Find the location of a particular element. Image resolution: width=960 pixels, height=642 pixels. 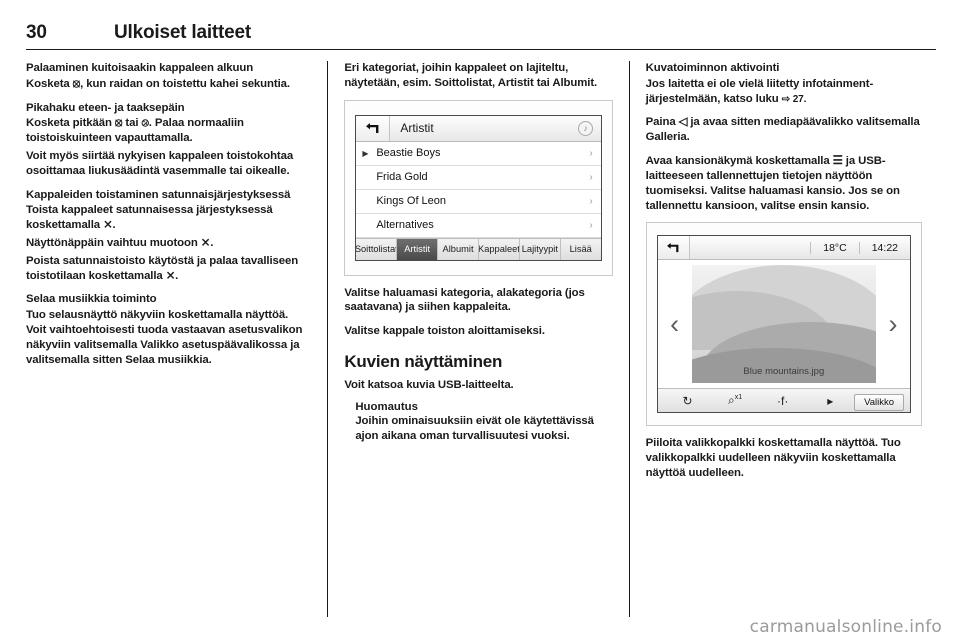

tab-soittolistat: Soittolistat is located at coordinates (377, 249).